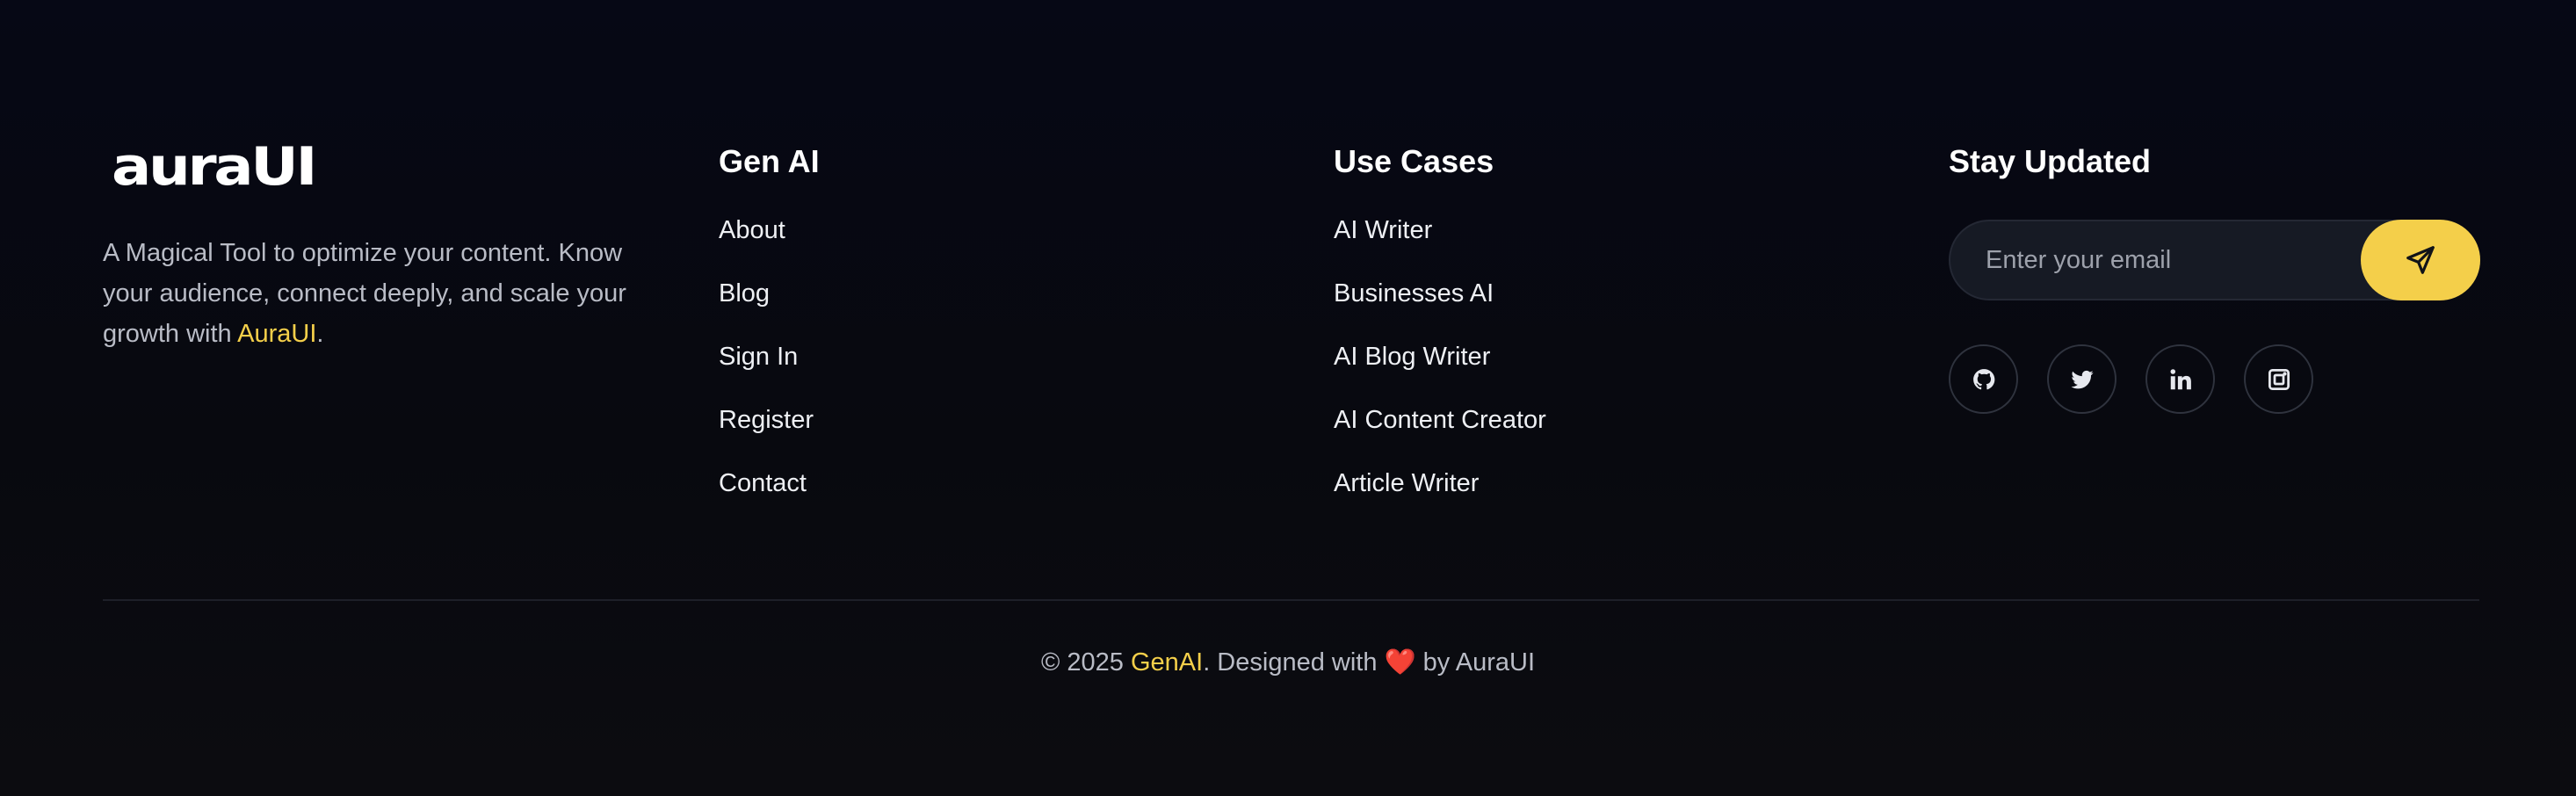 The image size is (2576, 796). I want to click on list-item: Businesses AI, so click(1440, 306).